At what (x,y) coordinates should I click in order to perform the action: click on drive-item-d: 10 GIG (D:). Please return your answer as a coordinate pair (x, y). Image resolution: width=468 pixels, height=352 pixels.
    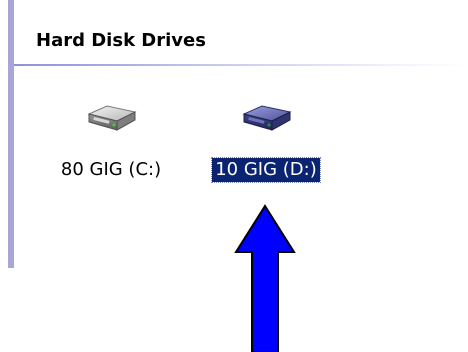
    Looking at the image, I should click on (266, 141).